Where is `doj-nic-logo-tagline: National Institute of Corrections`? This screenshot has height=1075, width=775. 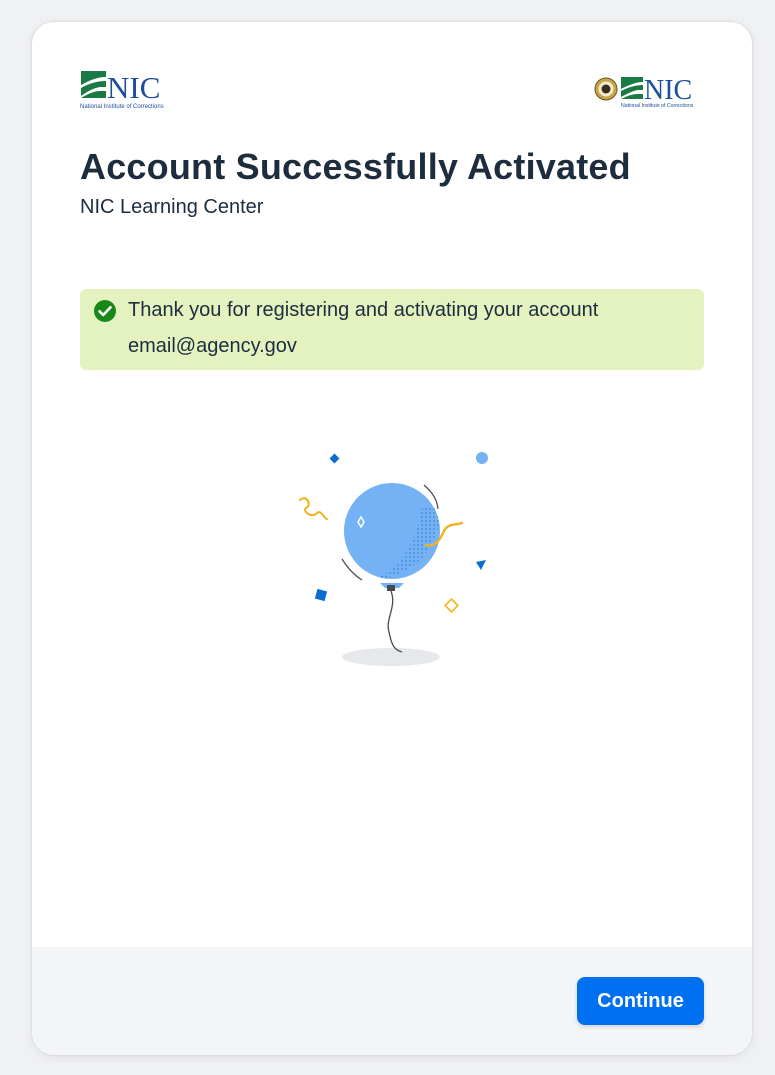
doj-nic-logo-tagline: National Institute of Corrections is located at coordinates (657, 106).